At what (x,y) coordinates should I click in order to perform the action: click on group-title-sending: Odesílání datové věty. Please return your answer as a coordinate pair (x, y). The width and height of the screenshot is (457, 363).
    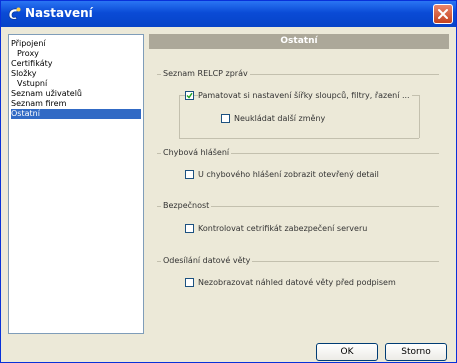
    Looking at the image, I should click on (207, 260).